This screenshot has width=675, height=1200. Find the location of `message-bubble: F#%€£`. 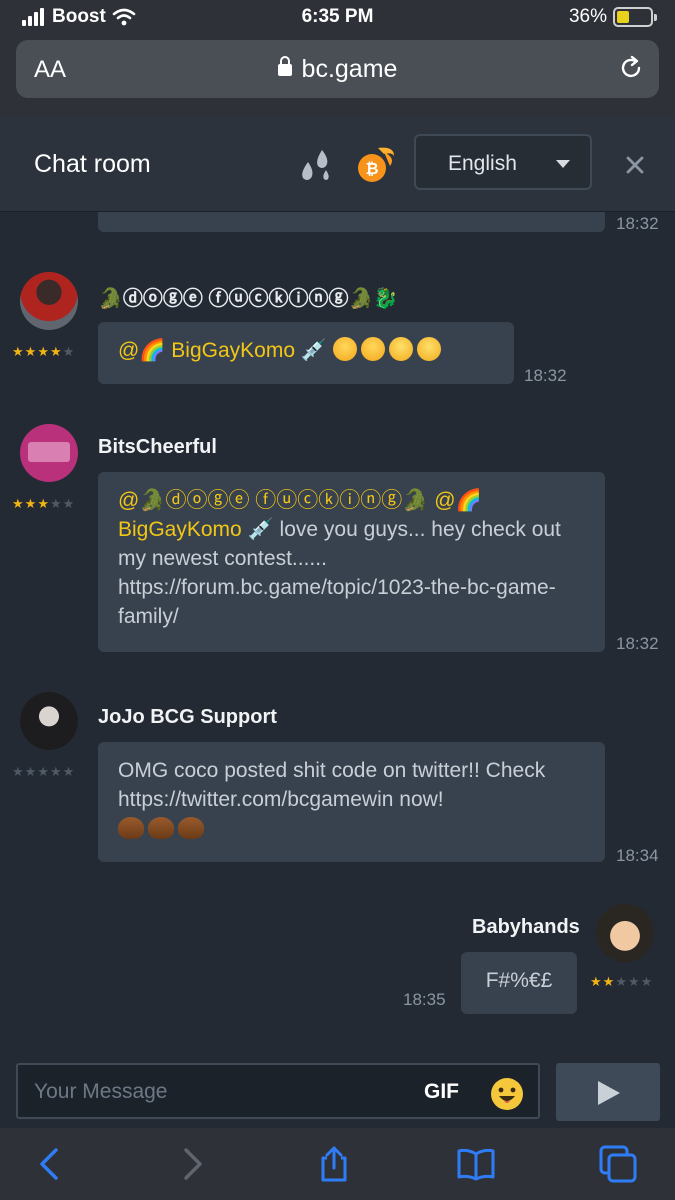

message-bubble: F#%€£ is located at coordinates (519, 983).